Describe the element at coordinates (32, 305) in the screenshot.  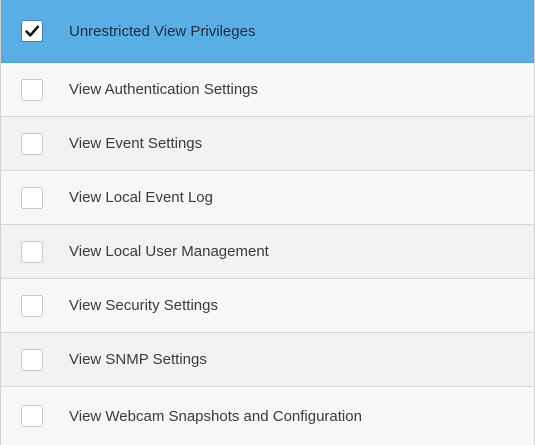
I see `privilege-checkbox-view-security-settings` at that location.